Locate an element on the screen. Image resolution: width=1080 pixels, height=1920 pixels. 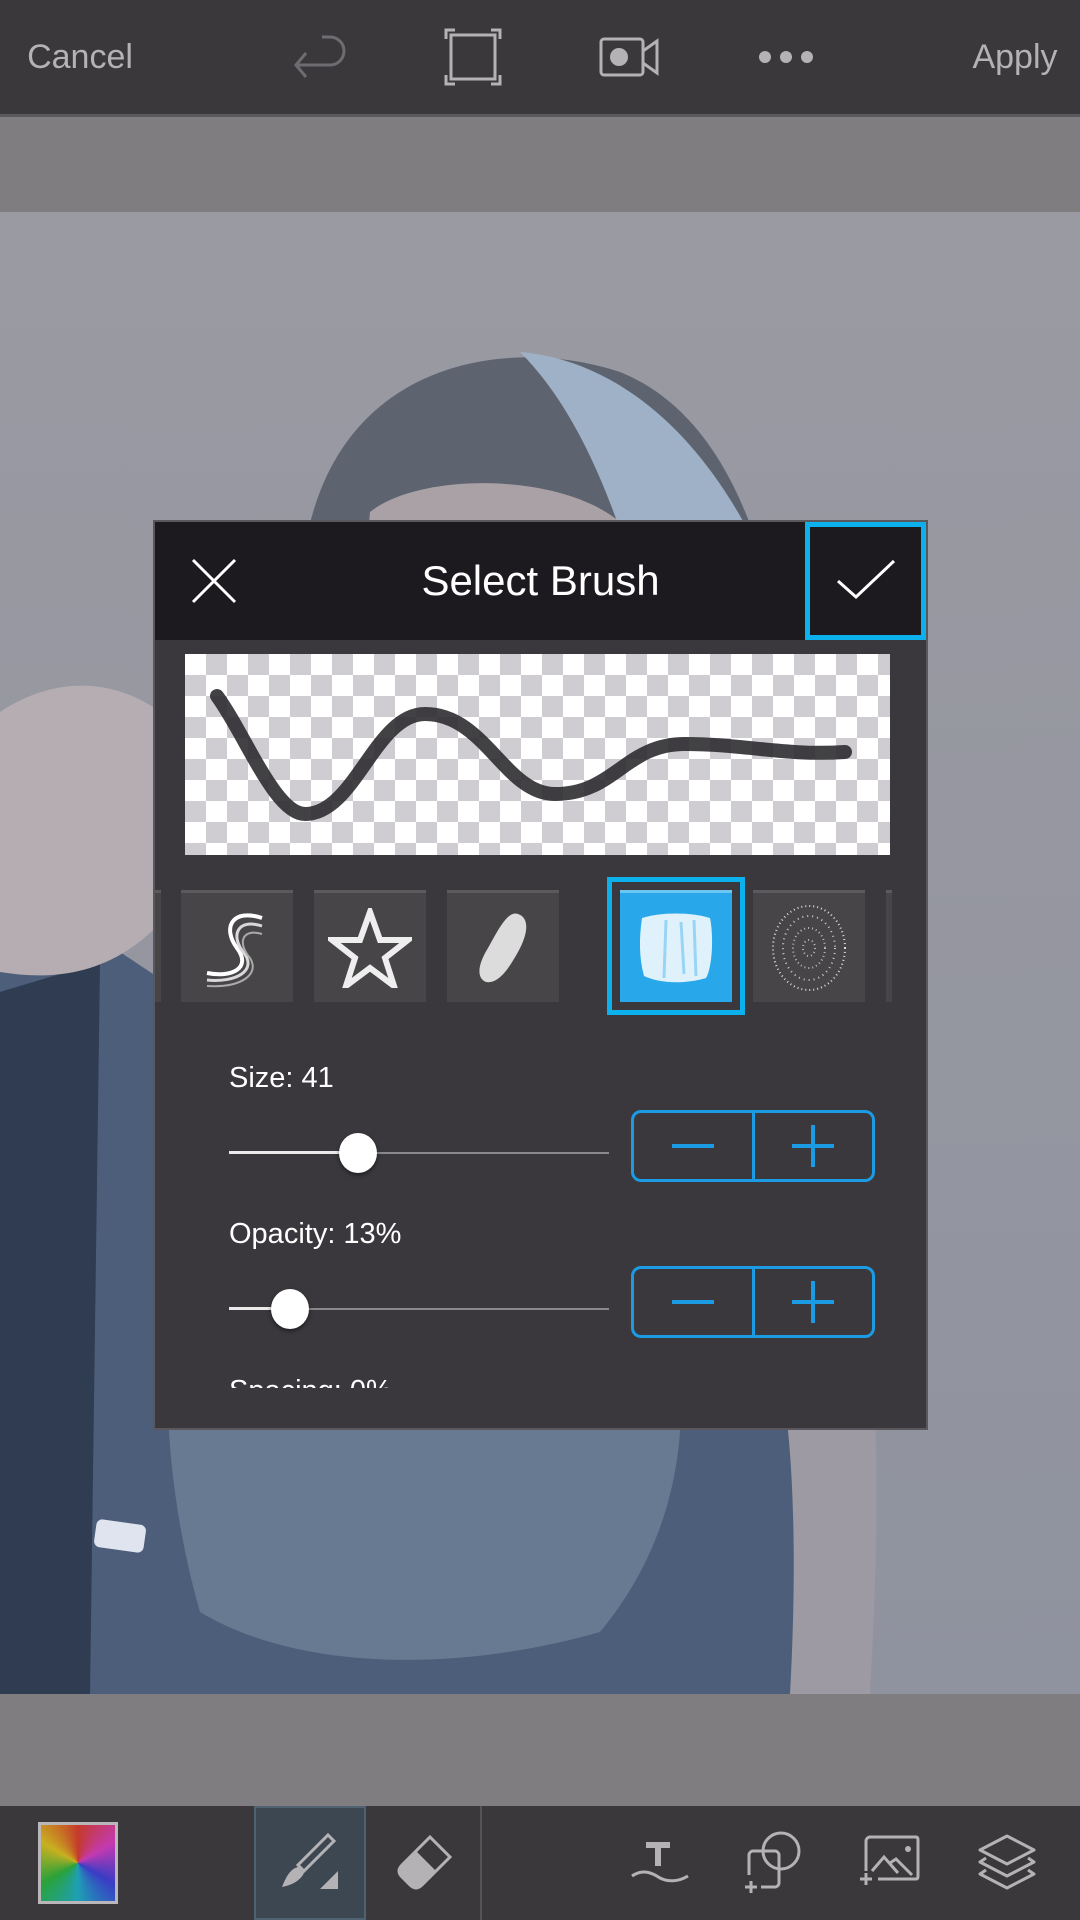
opacity-decrement-button is located at coordinates (693, 1302).